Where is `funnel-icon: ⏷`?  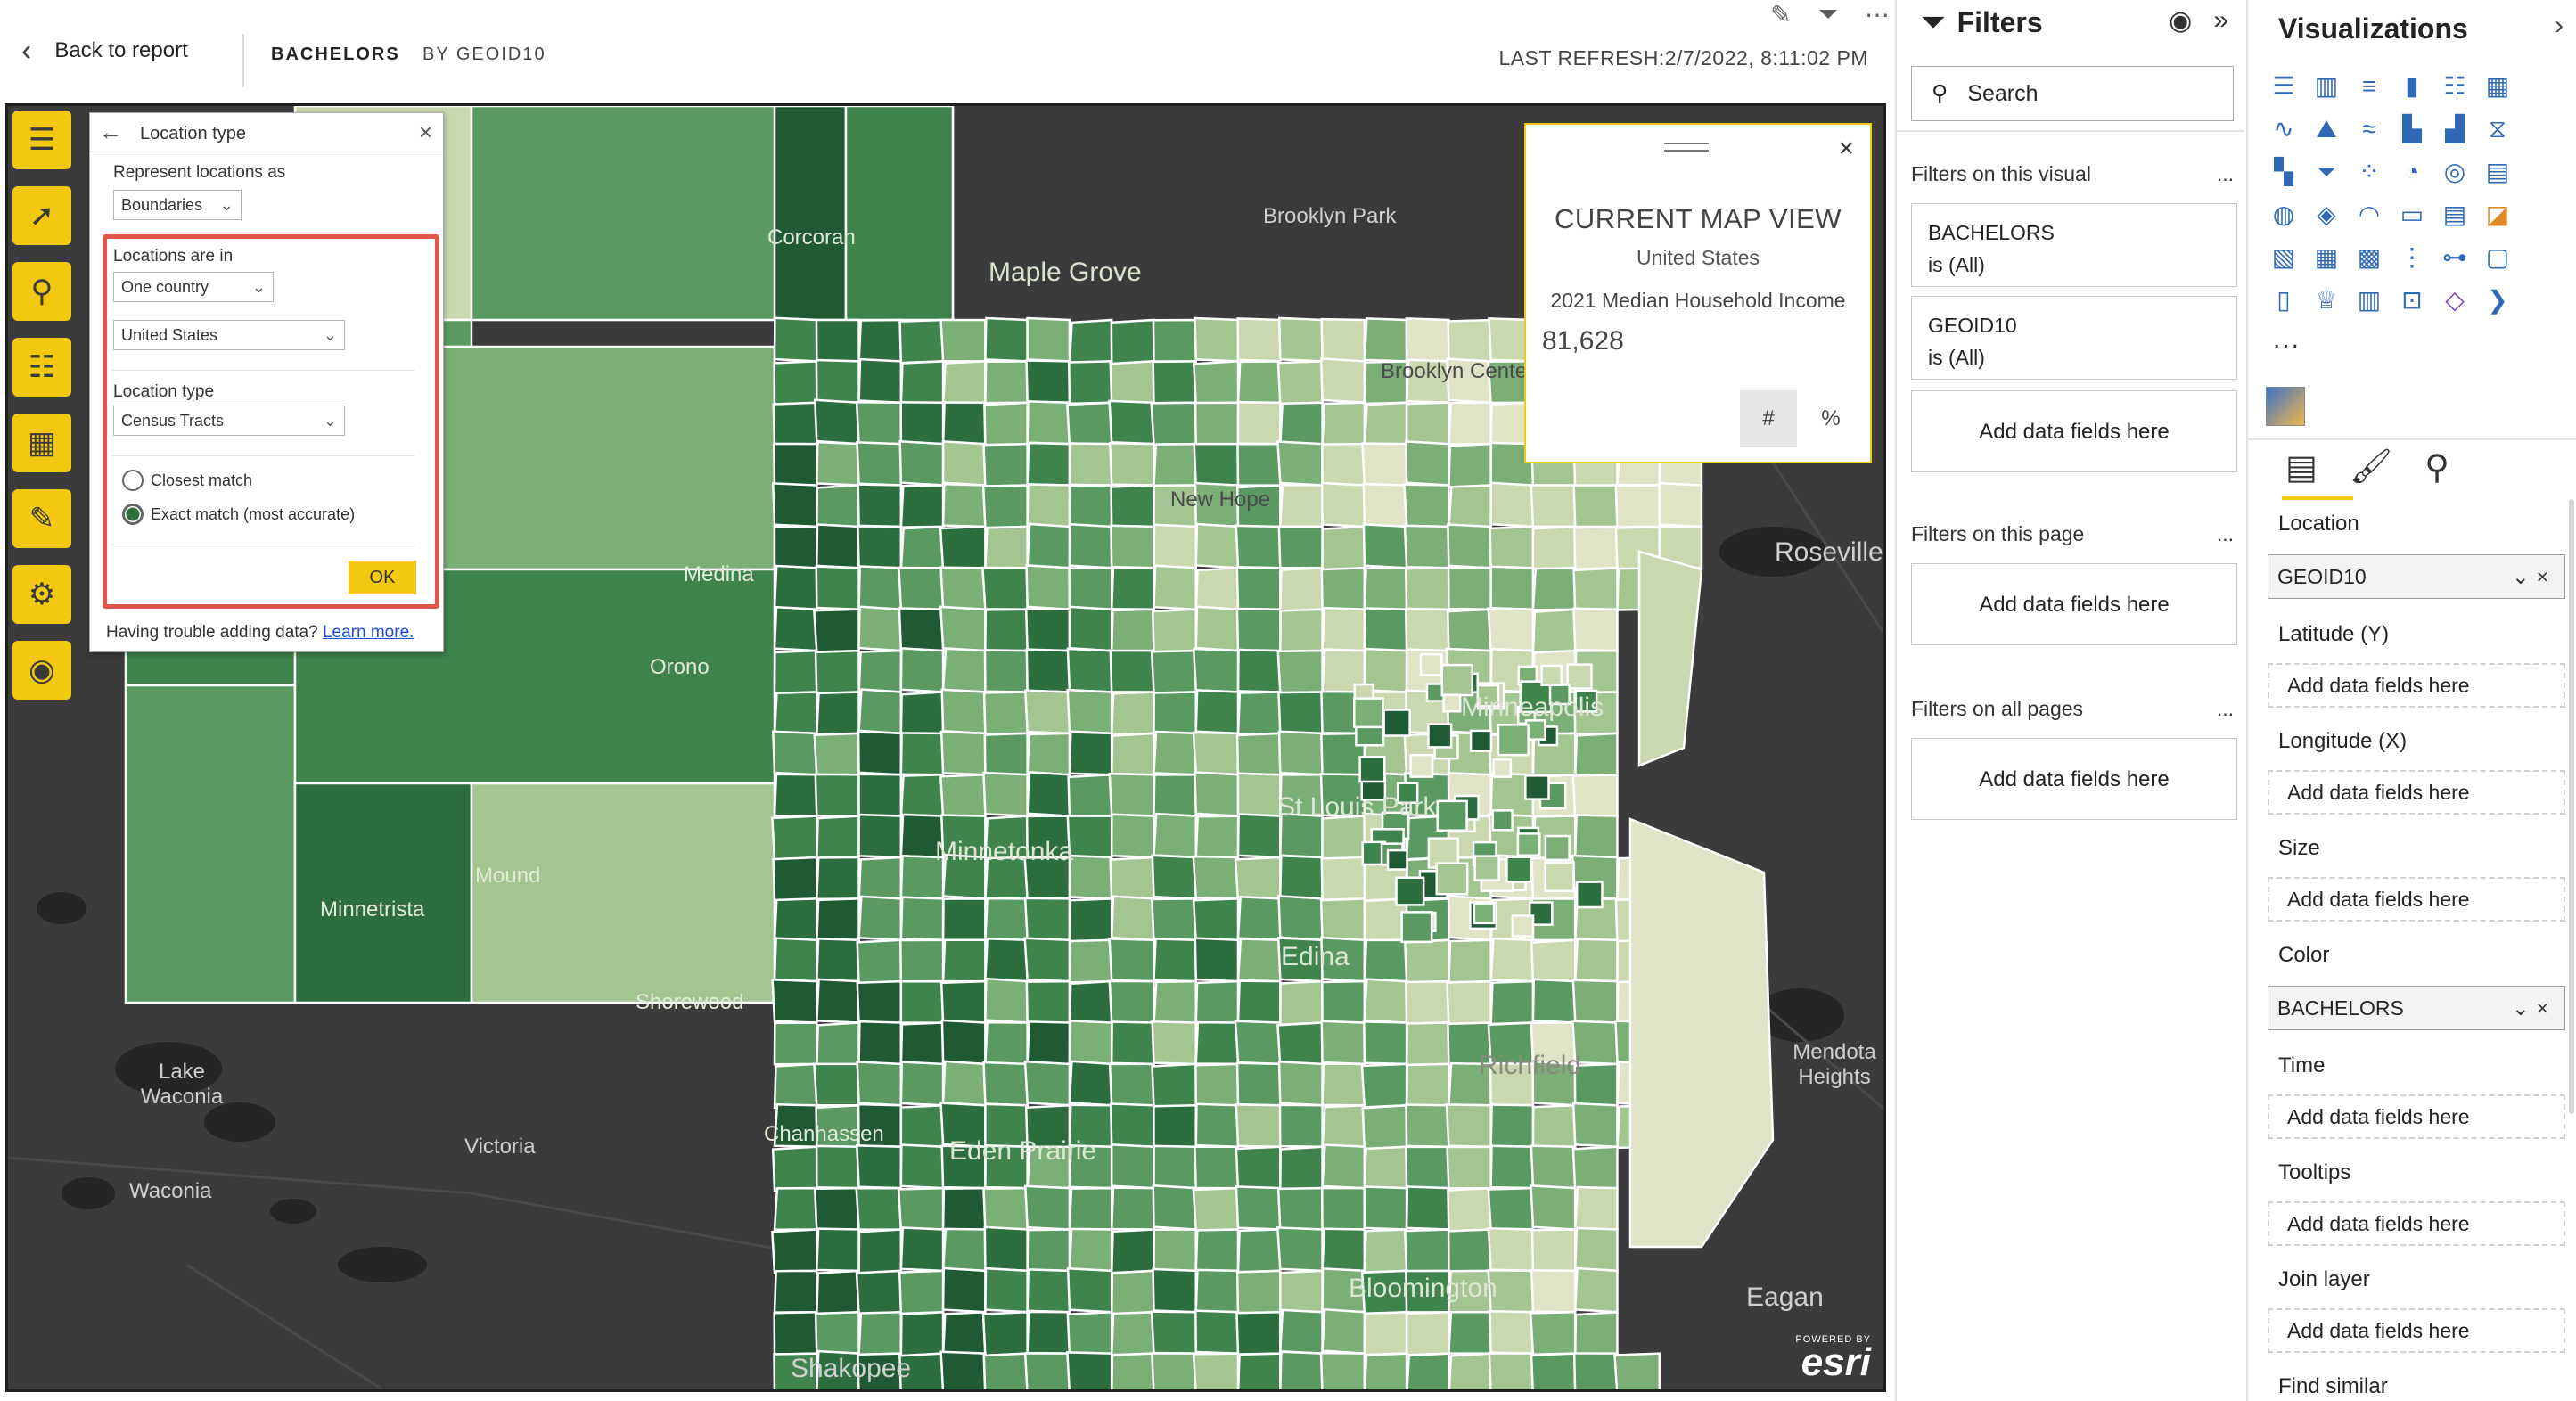 funnel-icon: ⏷ is located at coordinates (2327, 172).